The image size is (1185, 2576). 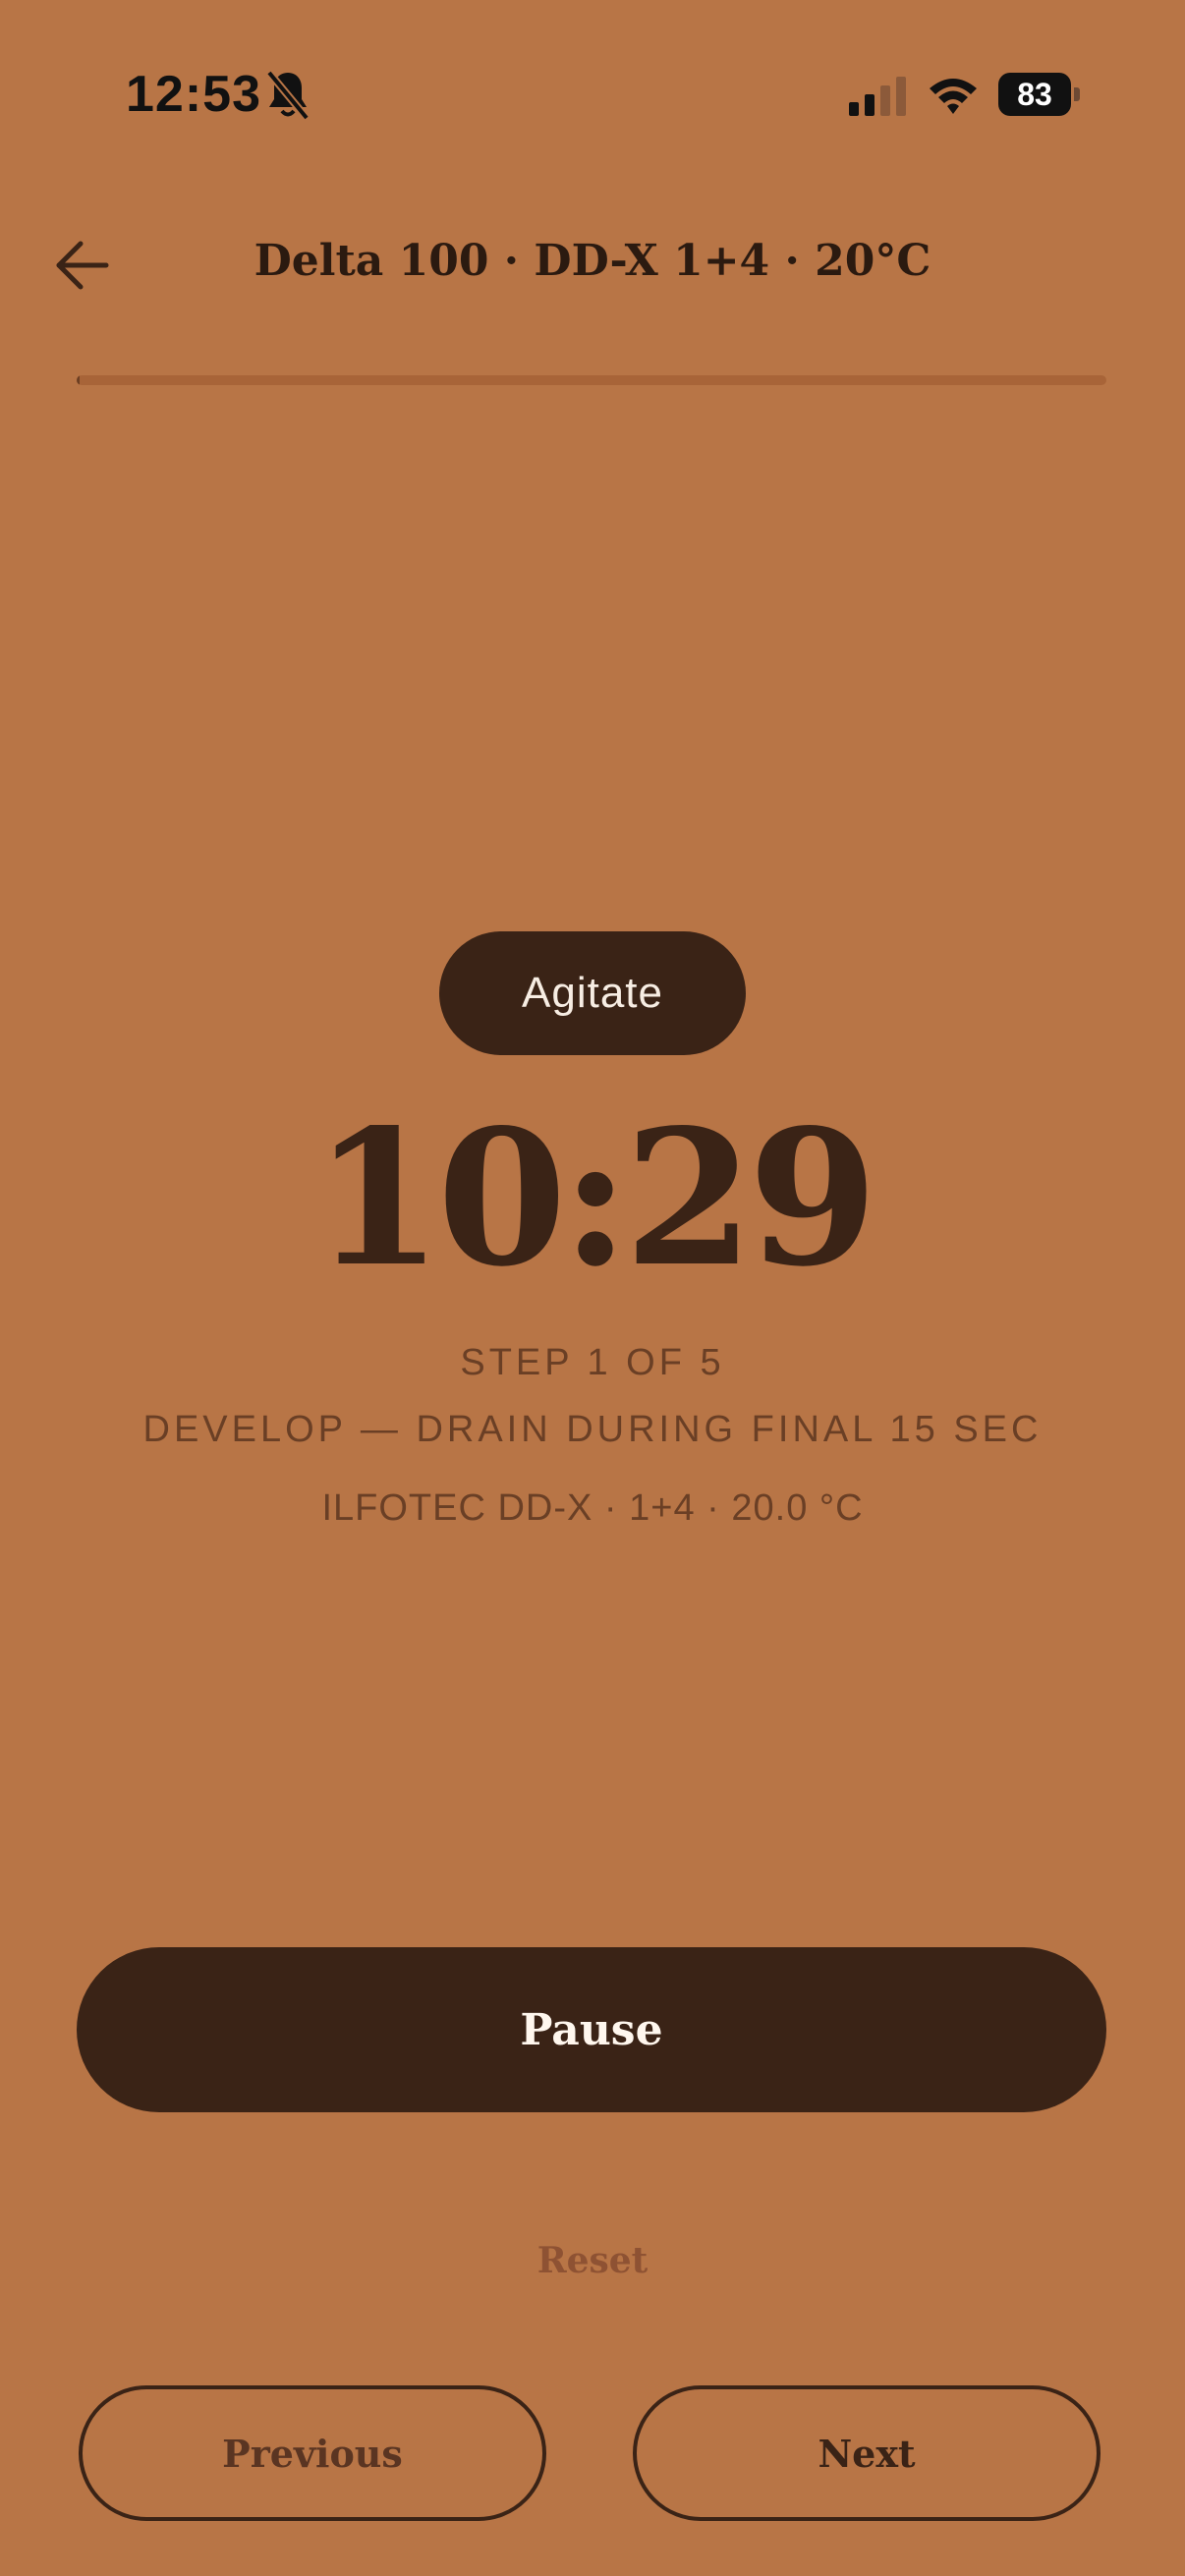 What do you see at coordinates (592, 380) in the screenshot?
I see `step-progress-bar` at bounding box center [592, 380].